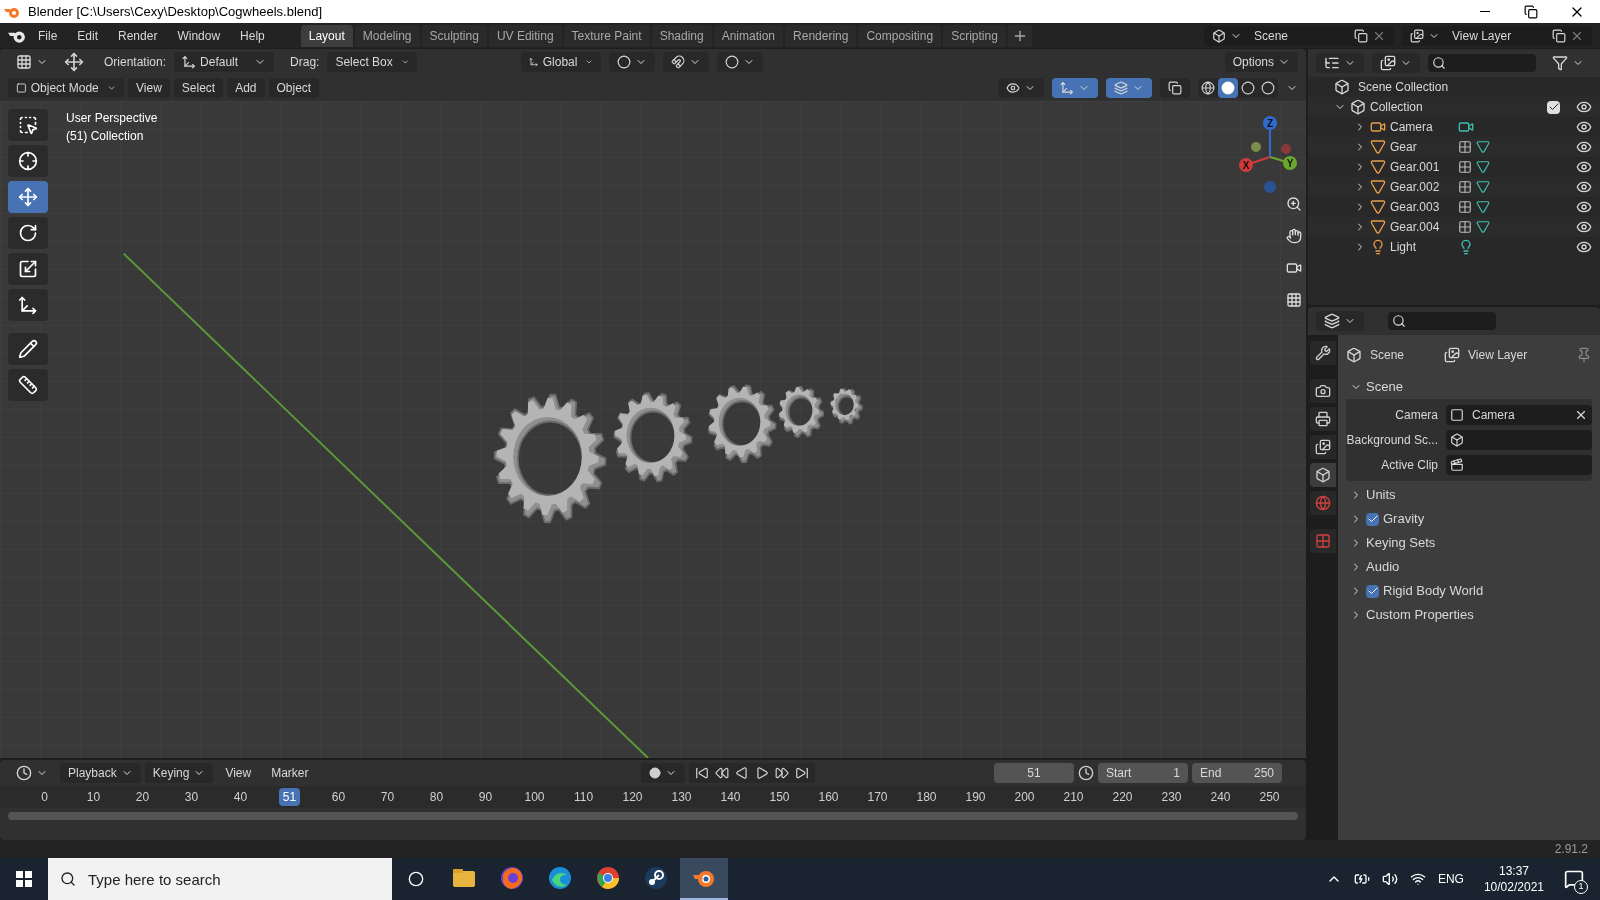 Image resolution: width=1600 pixels, height=900 pixels. What do you see at coordinates (740, 62) in the screenshot?
I see `proportional-edit-button` at bounding box center [740, 62].